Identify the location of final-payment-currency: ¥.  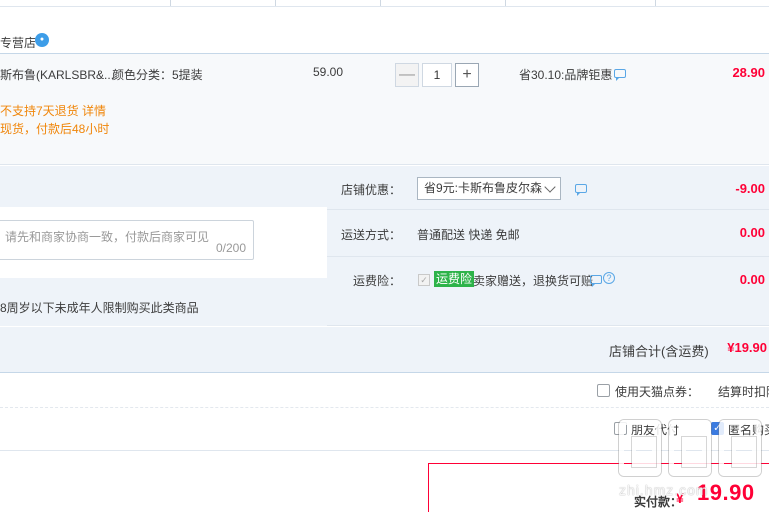
(680, 498).